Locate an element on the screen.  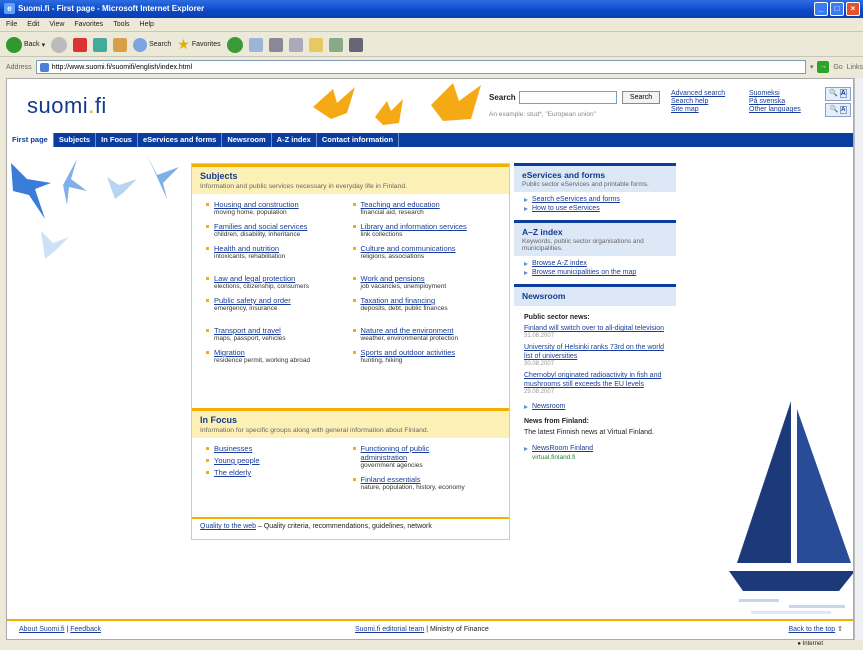
subject-link: Teaching and education is located at coordinates (430, 204).